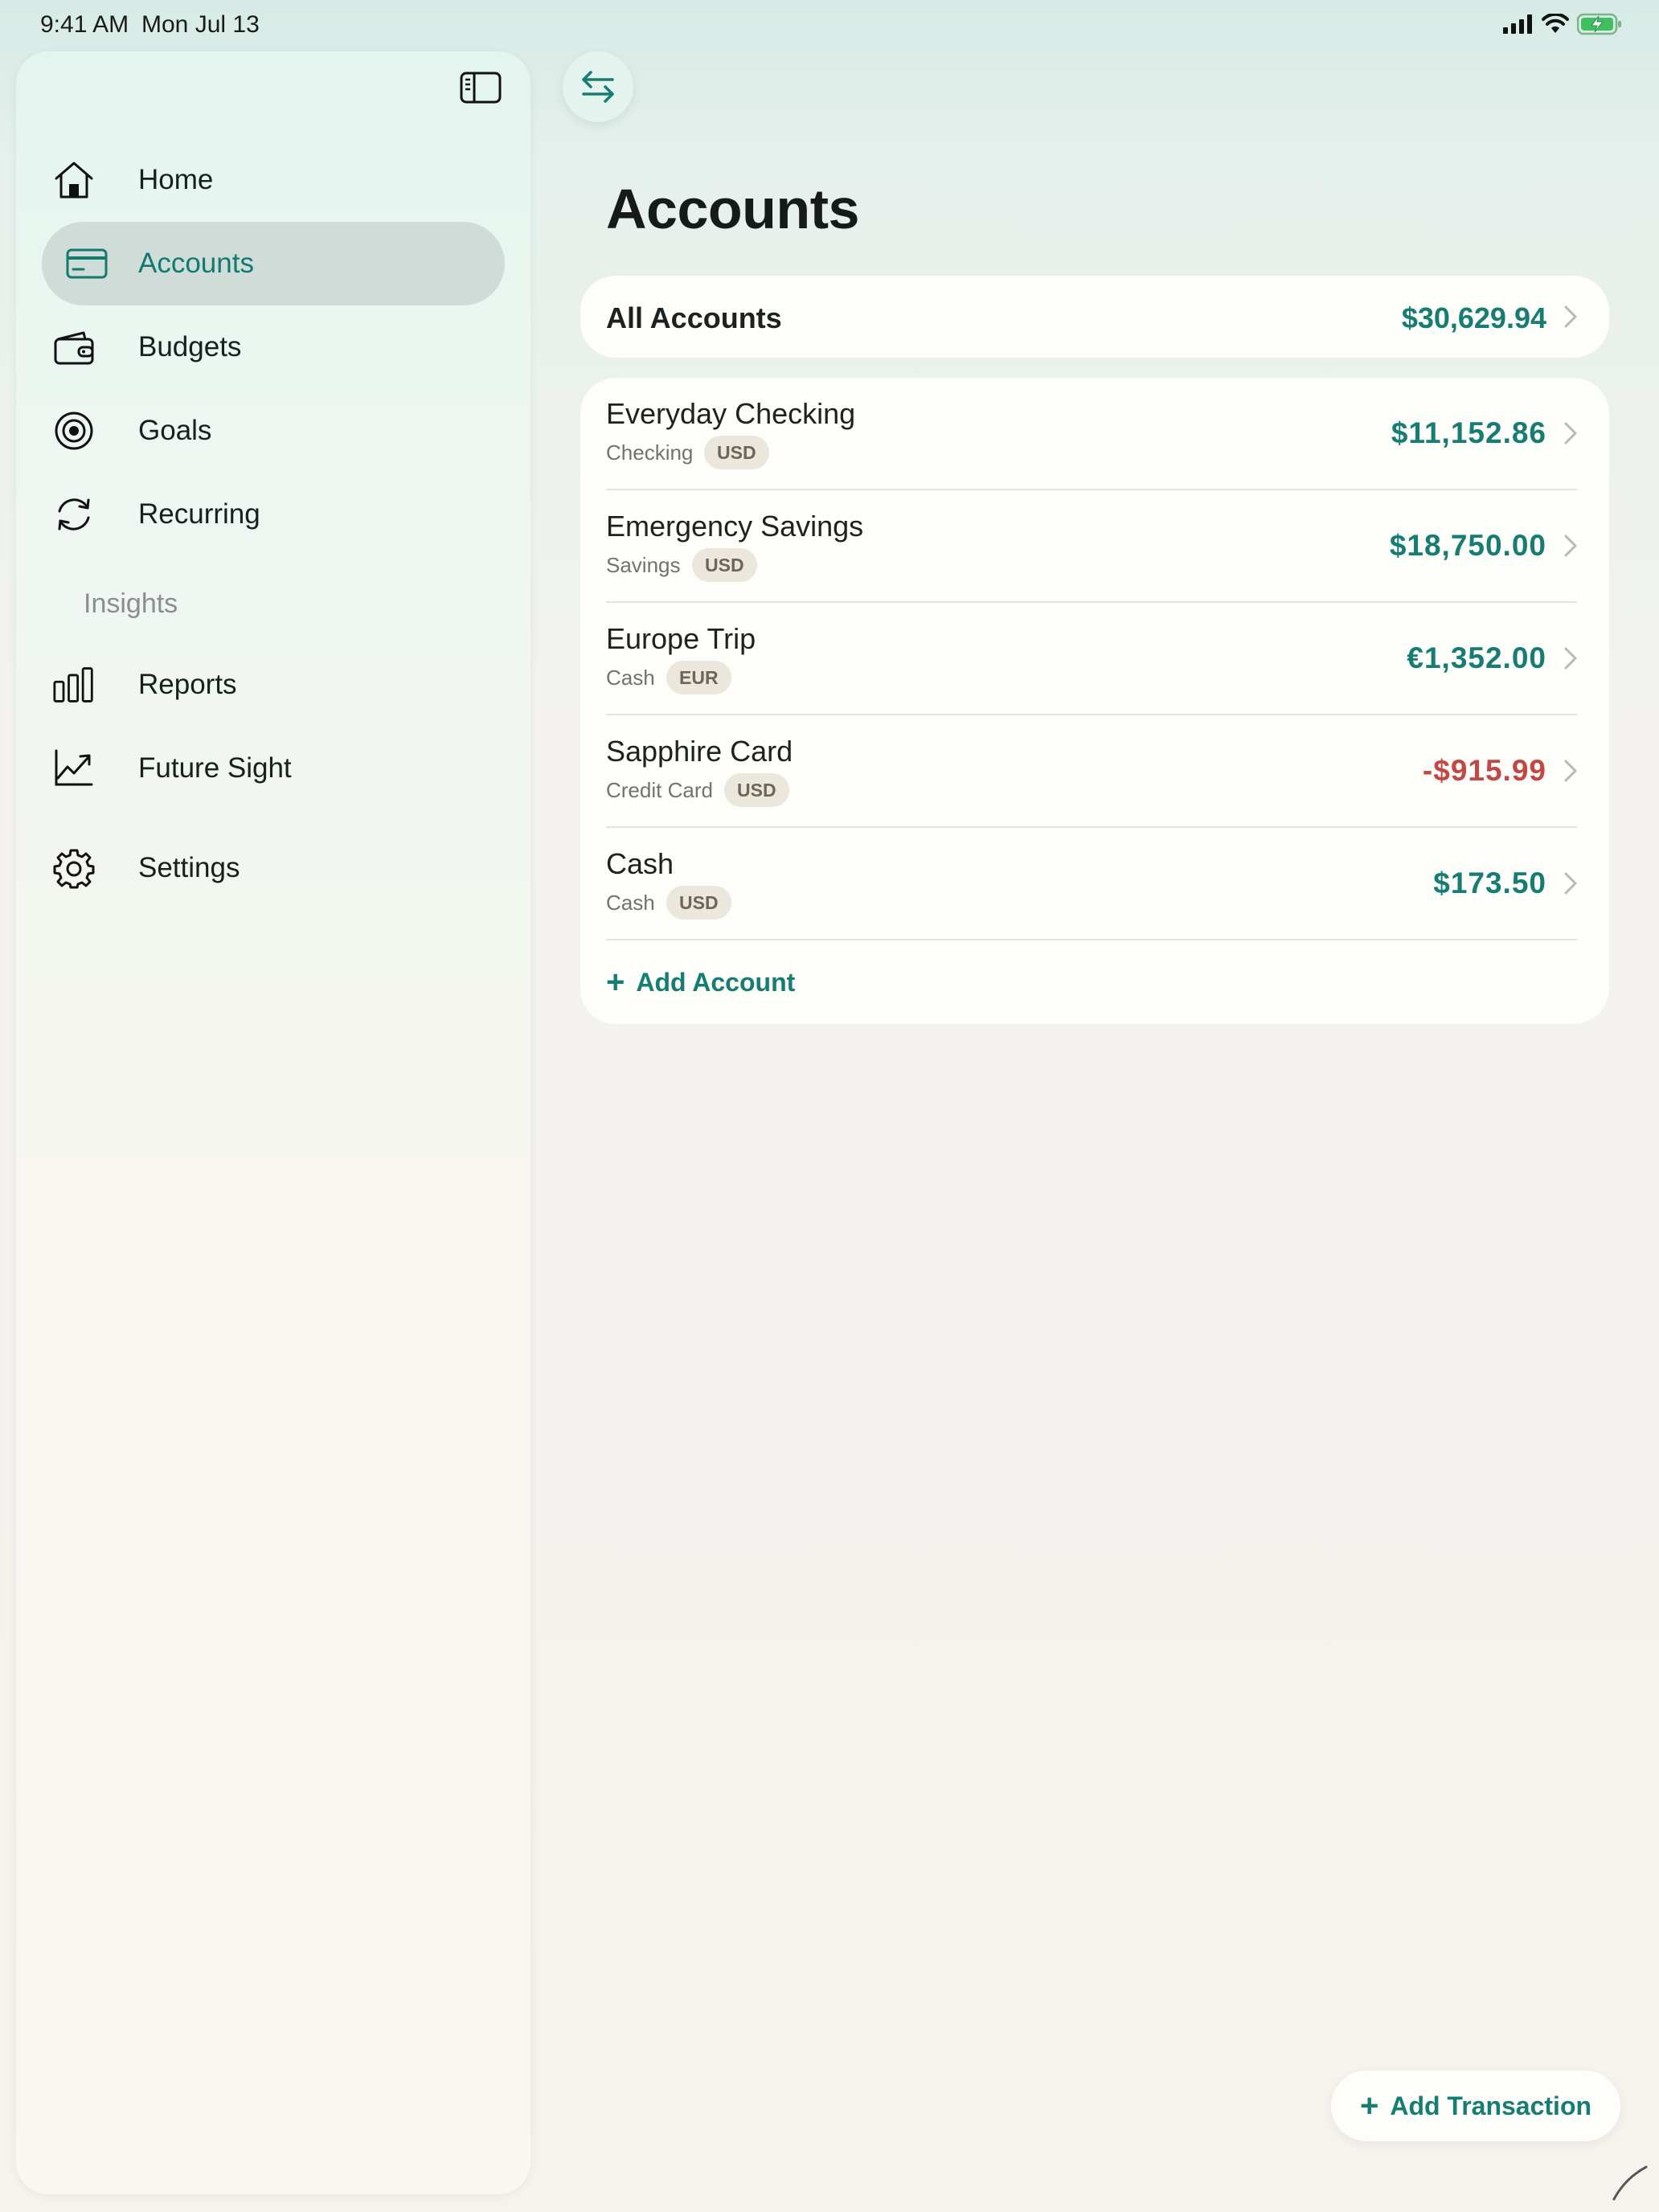 This screenshot has height=2212, width=1659. What do you see at coordinates (716, 982) in the screenshot?
I see `add-account-label: Add Account` at bounding box center [716, 982].